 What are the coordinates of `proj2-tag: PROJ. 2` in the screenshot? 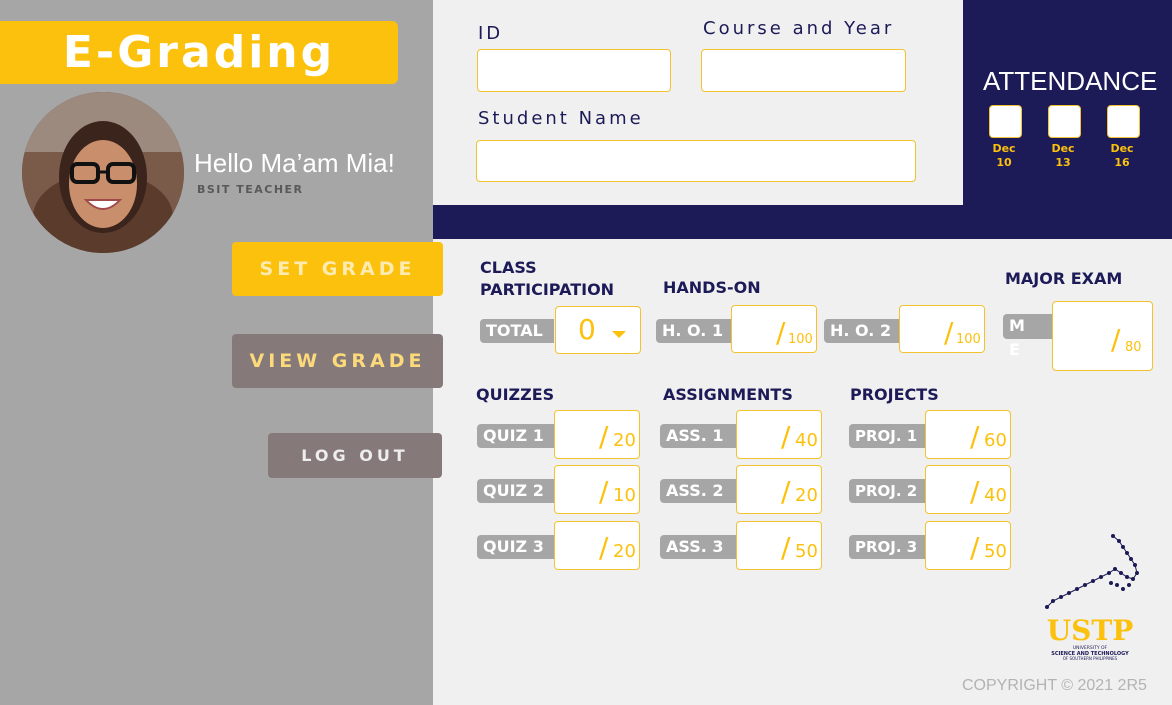 It's located at (887, 491).